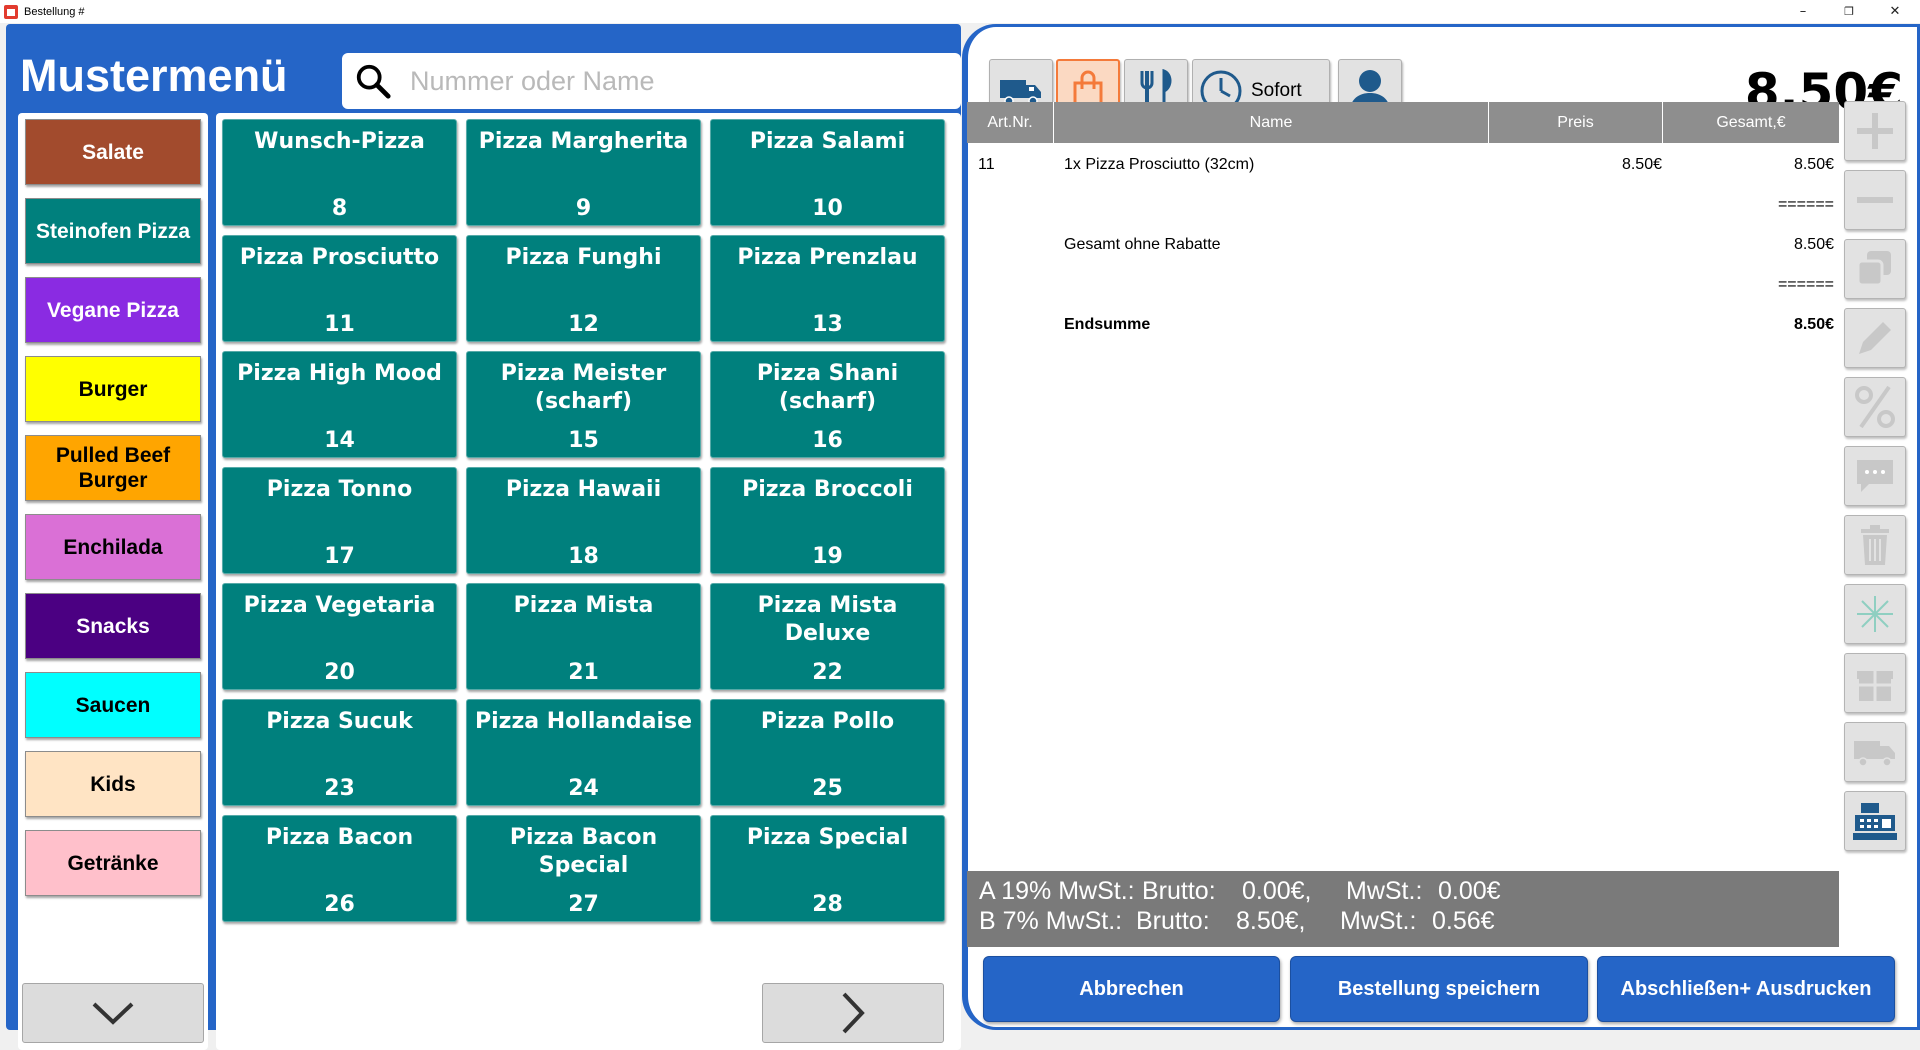 The height and width of the screenshot is (1050, 1920). What do you see at coordinates (1131, 989) in the screenshot?
I see `cancel-button: Abbrechen` at bounding box center [1131, 989].